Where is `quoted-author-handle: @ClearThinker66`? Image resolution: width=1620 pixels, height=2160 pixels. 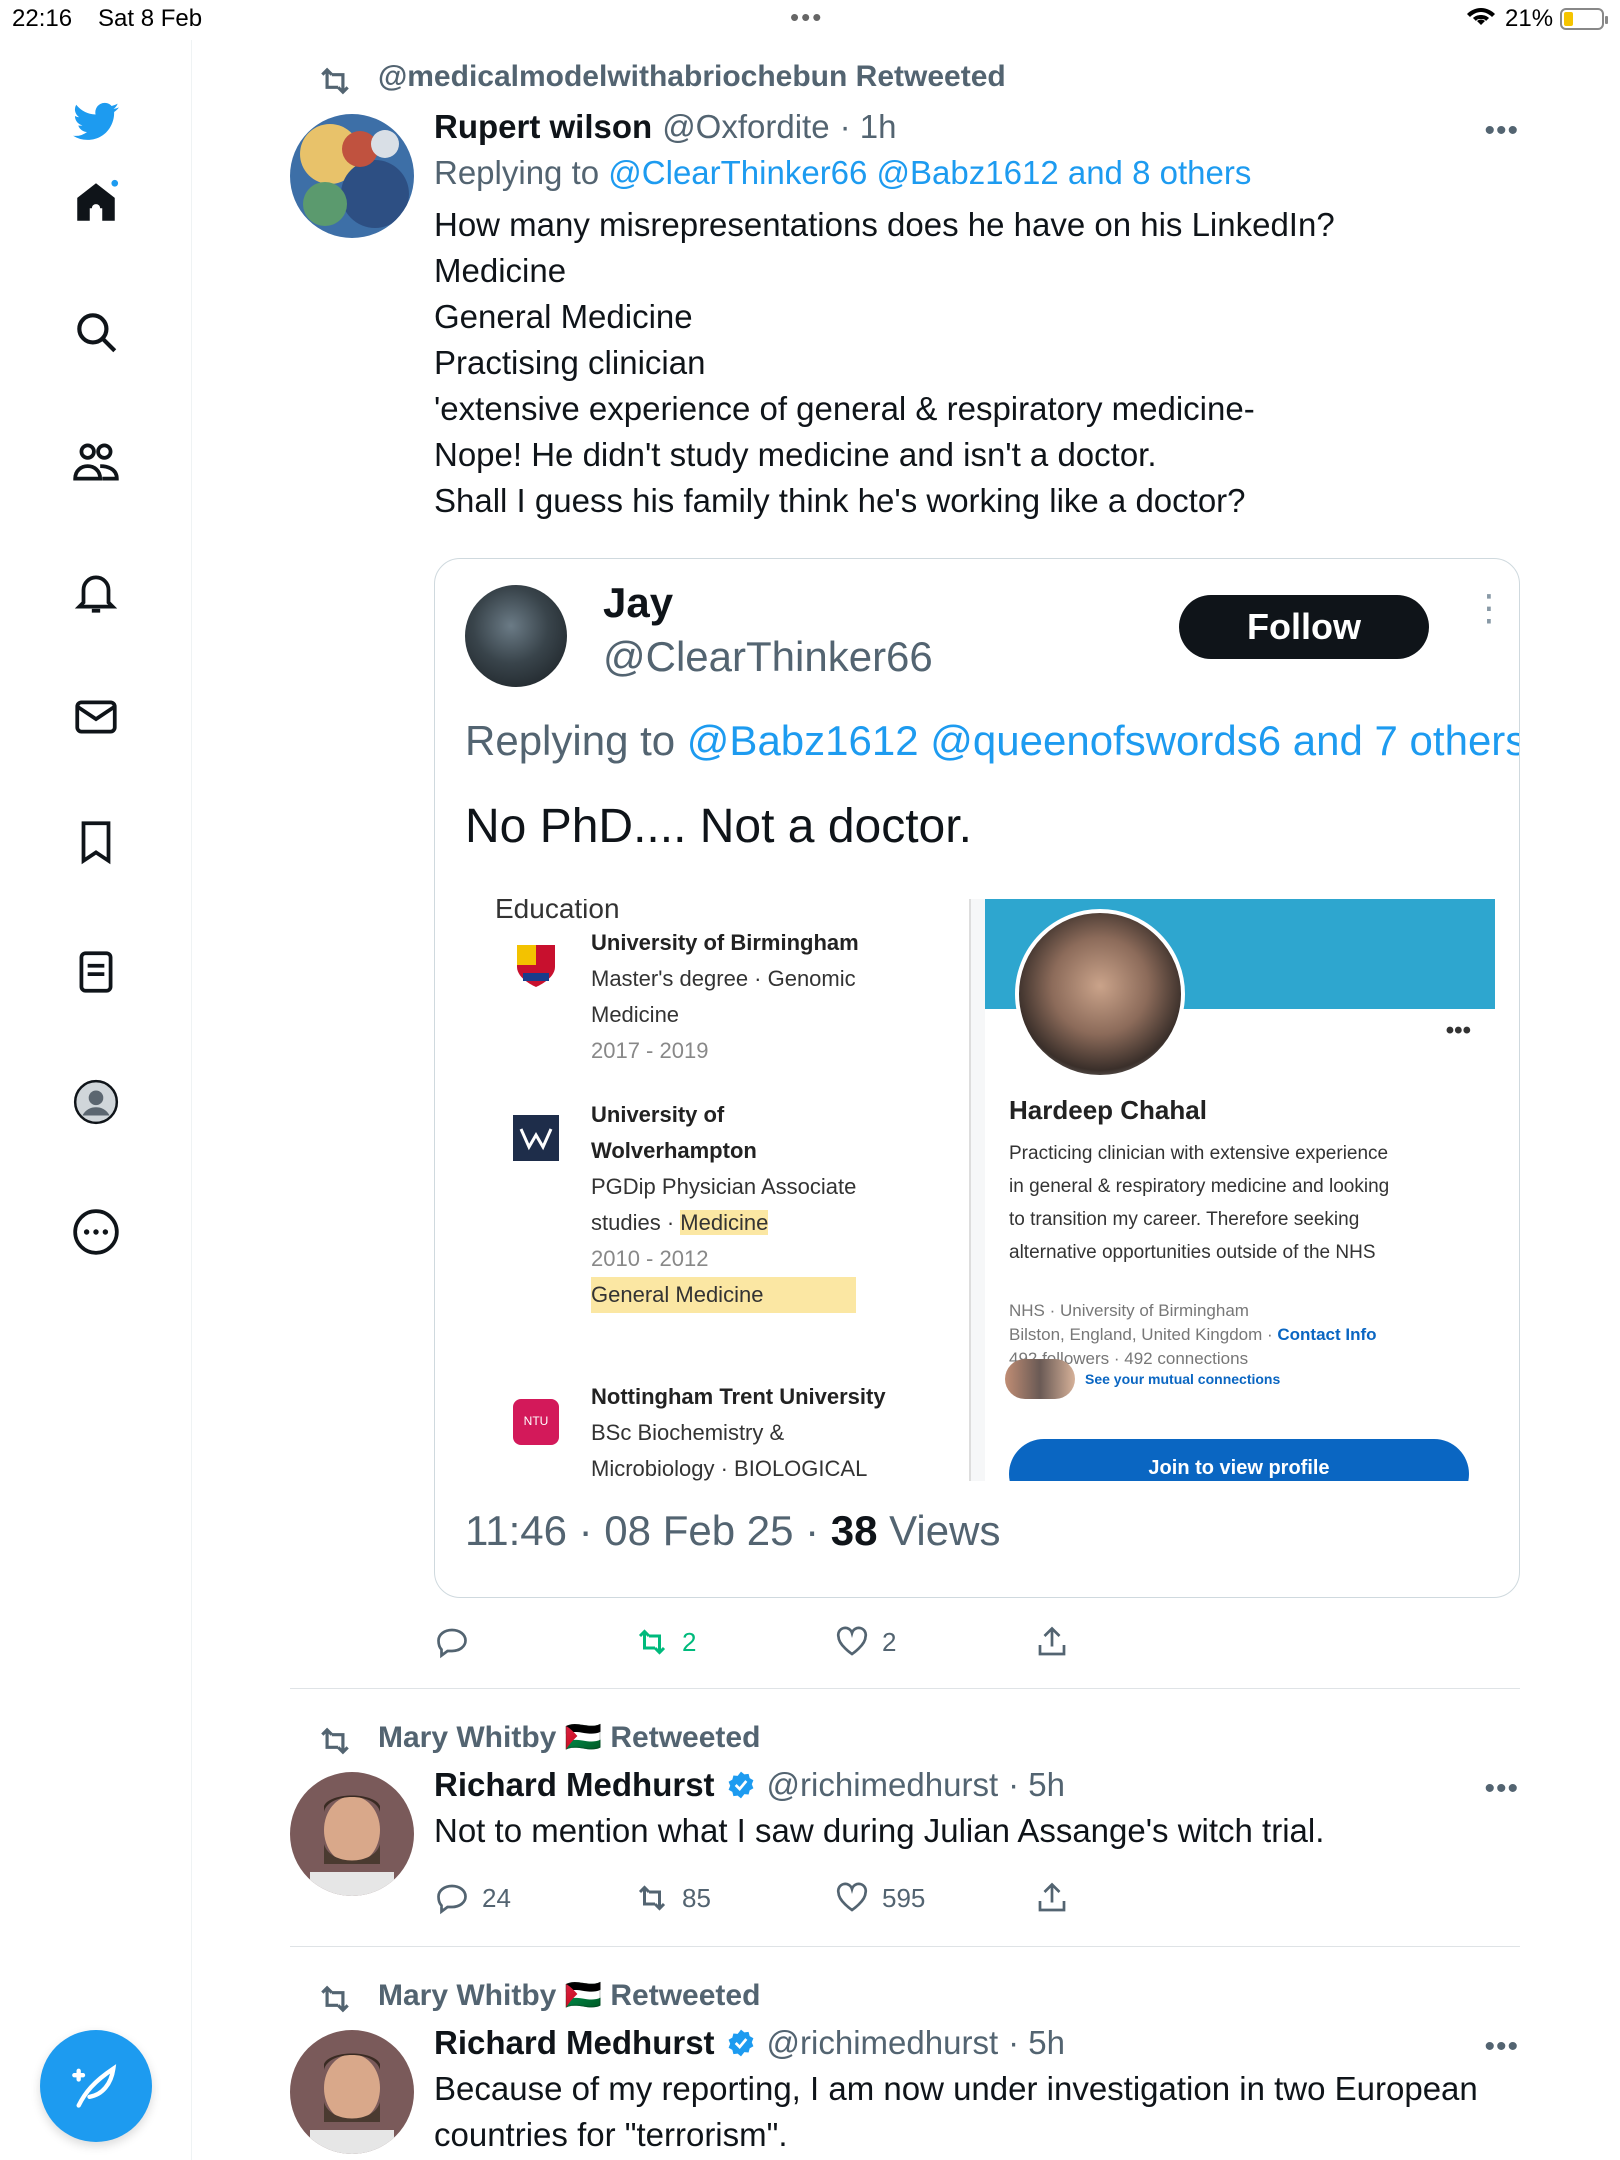 quoted-author-handle: @ClearThinker66 is located at coordinates (768, 656).